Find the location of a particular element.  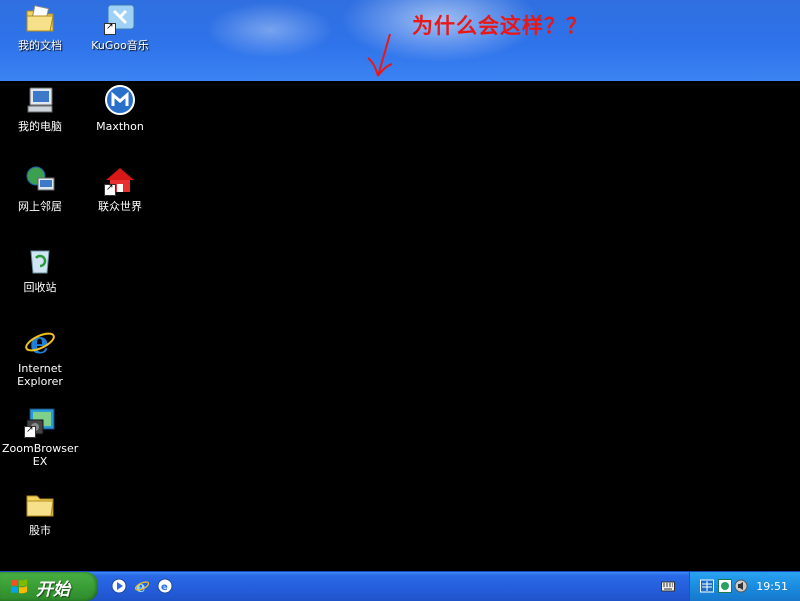

desktop-icon-stocks: 股市 is located at coordinates (40, 512).